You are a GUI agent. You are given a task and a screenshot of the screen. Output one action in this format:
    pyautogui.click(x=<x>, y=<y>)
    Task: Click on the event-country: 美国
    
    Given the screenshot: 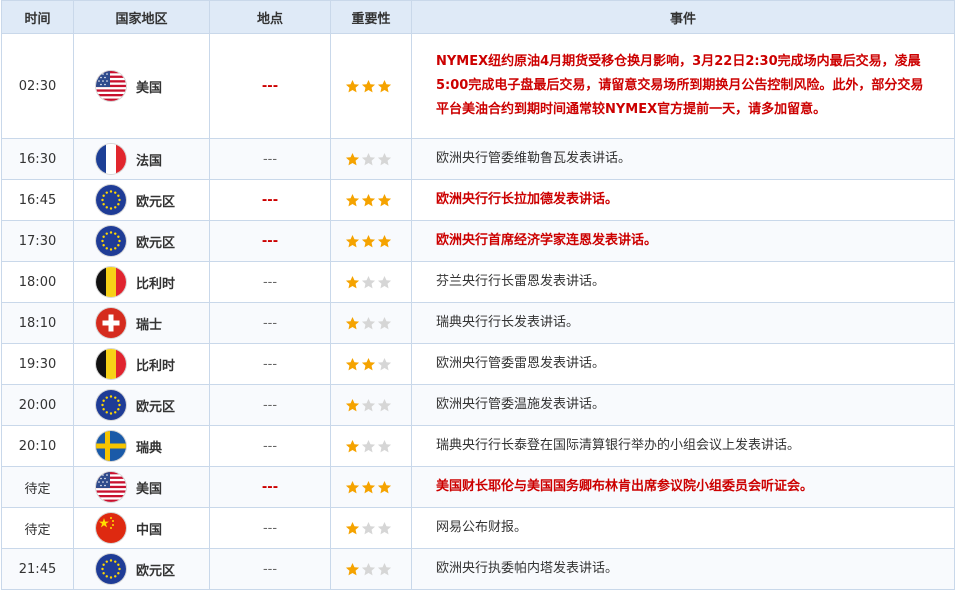 What is the action you would take?
    pyautogui.click(x=141, y=86)
    